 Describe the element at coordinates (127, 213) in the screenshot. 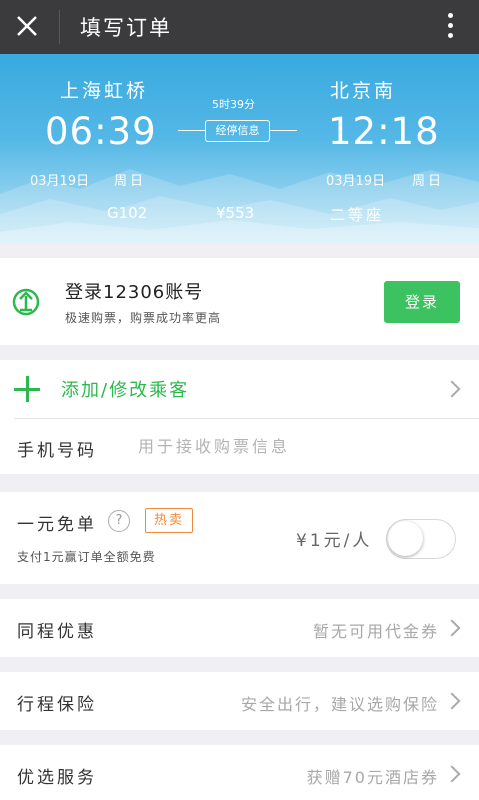

I see `train-number: G102` at that location.